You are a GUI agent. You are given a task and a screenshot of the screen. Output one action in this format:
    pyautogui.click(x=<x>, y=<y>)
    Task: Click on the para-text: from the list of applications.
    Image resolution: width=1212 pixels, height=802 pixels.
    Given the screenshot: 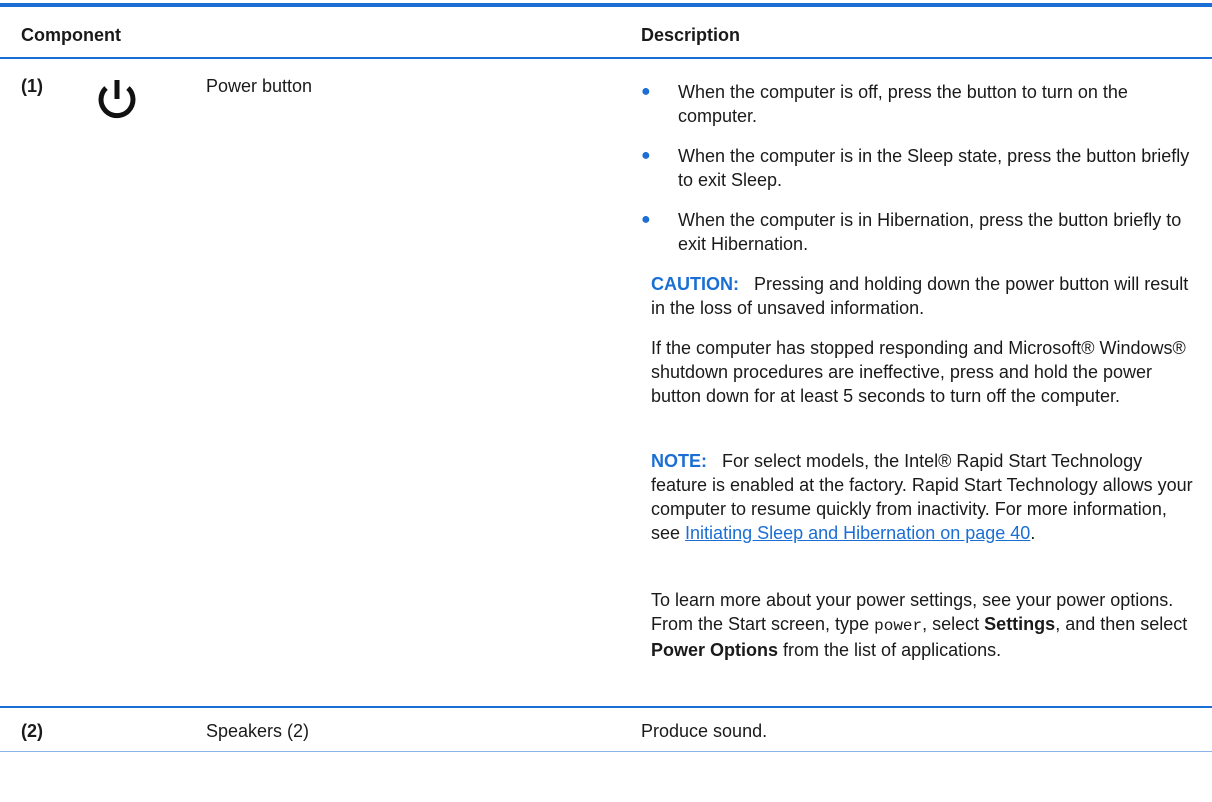 What is the action you would take?
    pyautogui.click(x=892, y=650)
    